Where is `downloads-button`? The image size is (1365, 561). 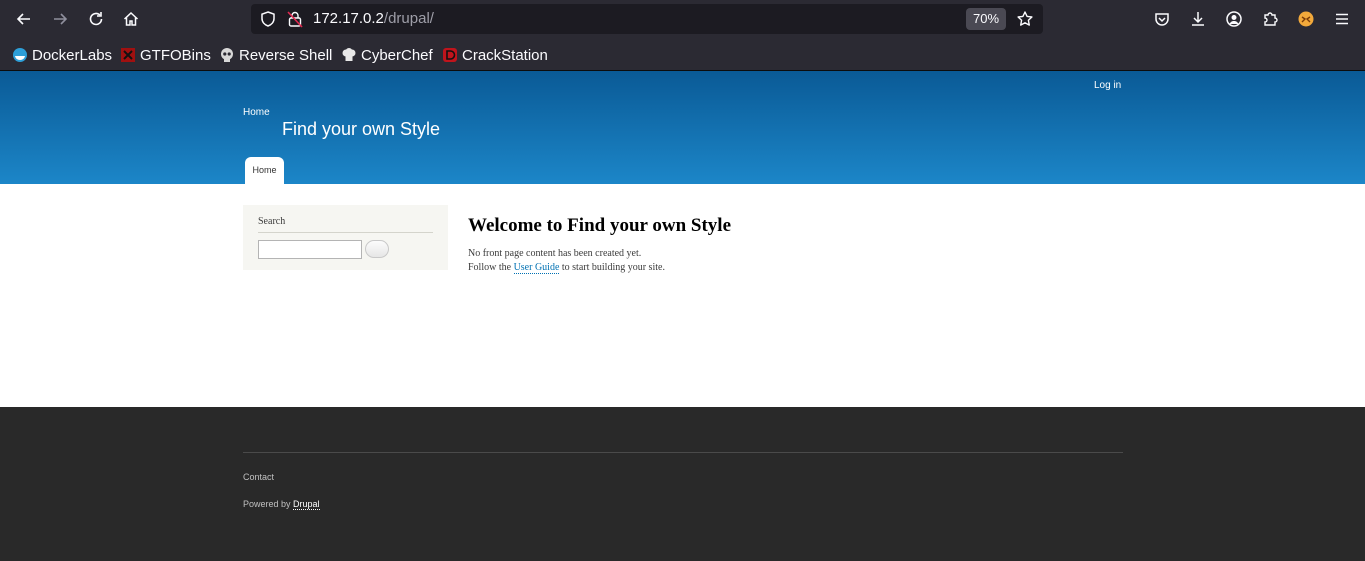
downloads-button is located at coordinates (1198, 19).